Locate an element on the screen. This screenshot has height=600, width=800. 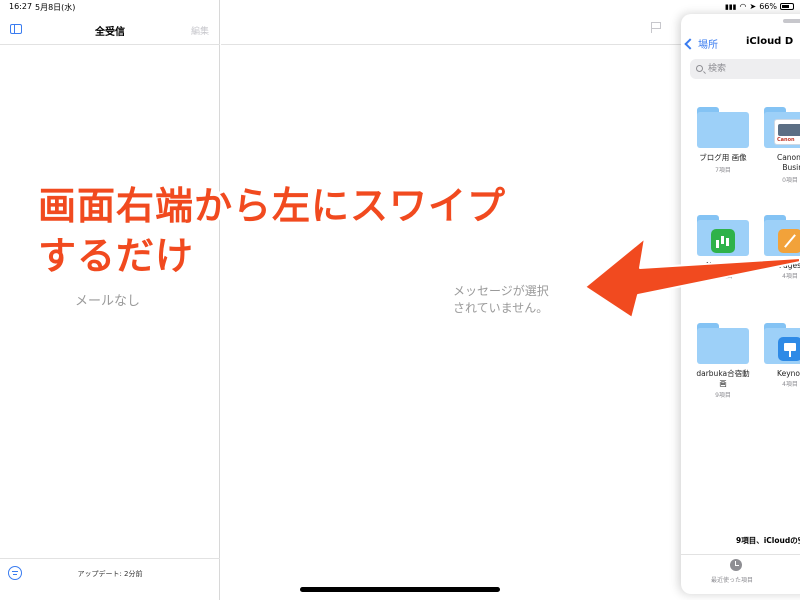
battery-icon is located at coordinates (787, 6).